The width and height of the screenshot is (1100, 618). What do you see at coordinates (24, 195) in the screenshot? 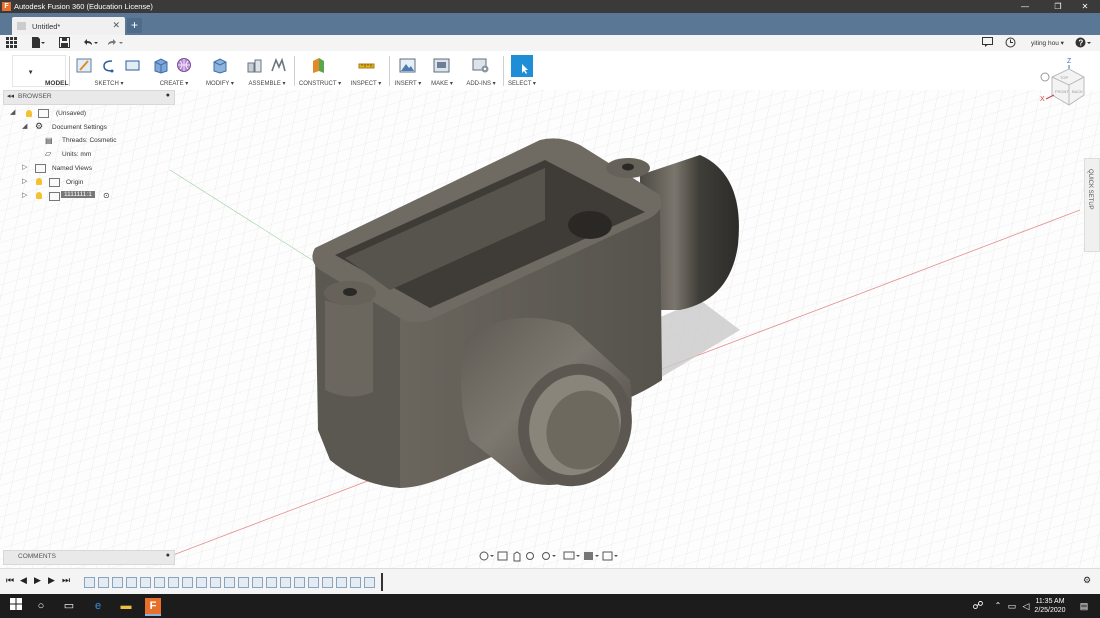
I see `expand-body-icon: ▷` at bounding box center [24, 195].